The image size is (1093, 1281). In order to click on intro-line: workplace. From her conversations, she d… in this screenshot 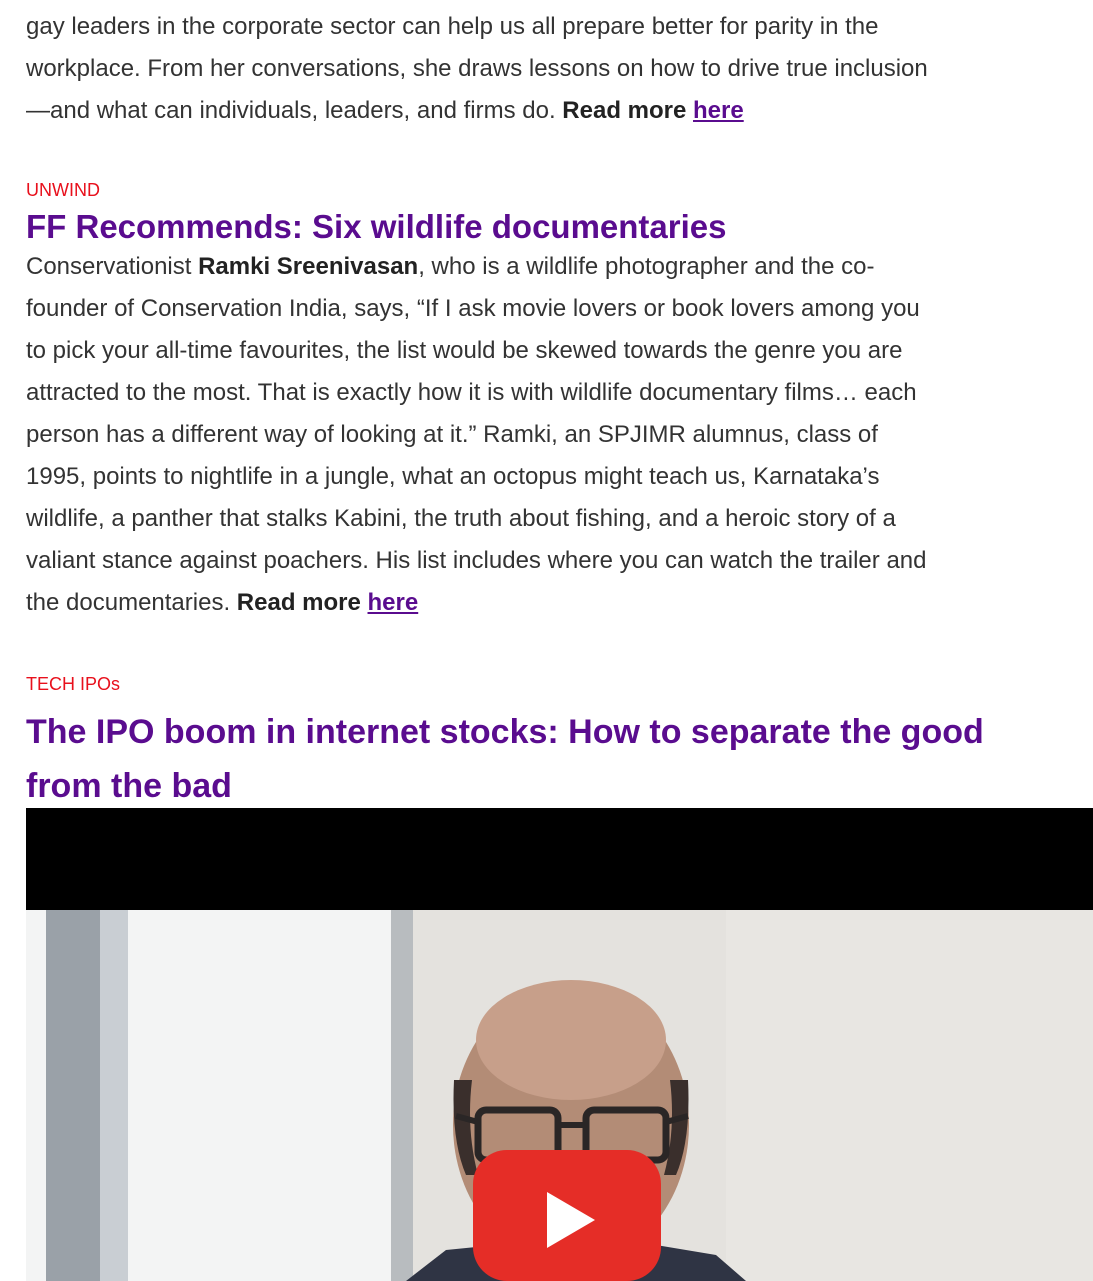, I will do `click(477, 68)`.